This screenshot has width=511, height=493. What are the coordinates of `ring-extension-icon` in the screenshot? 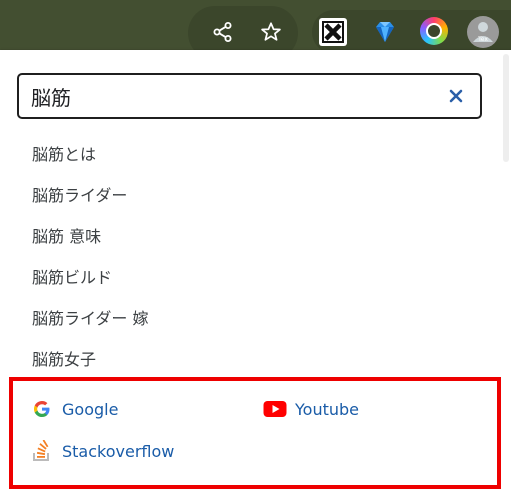 It's located at (434, 31).